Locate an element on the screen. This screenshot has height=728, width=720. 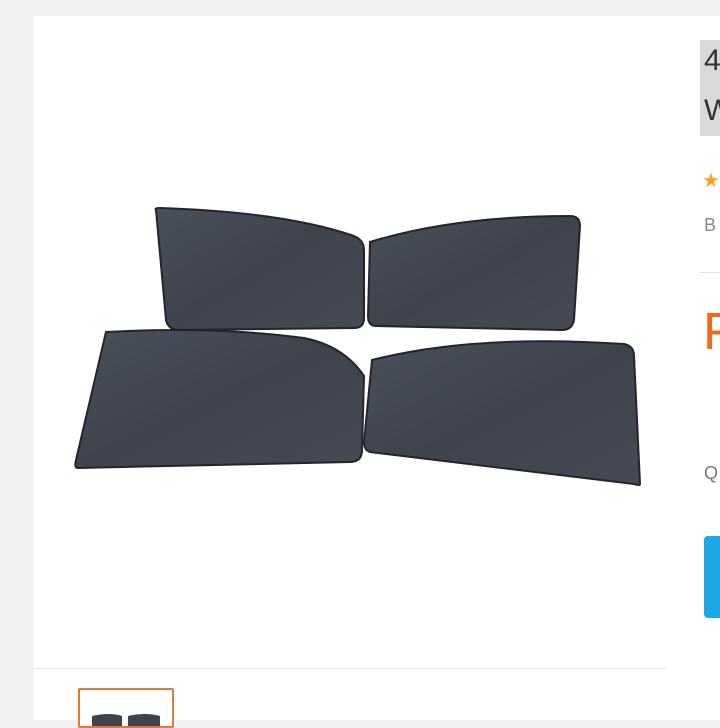
details-divider is located at coordinates (710, 272).